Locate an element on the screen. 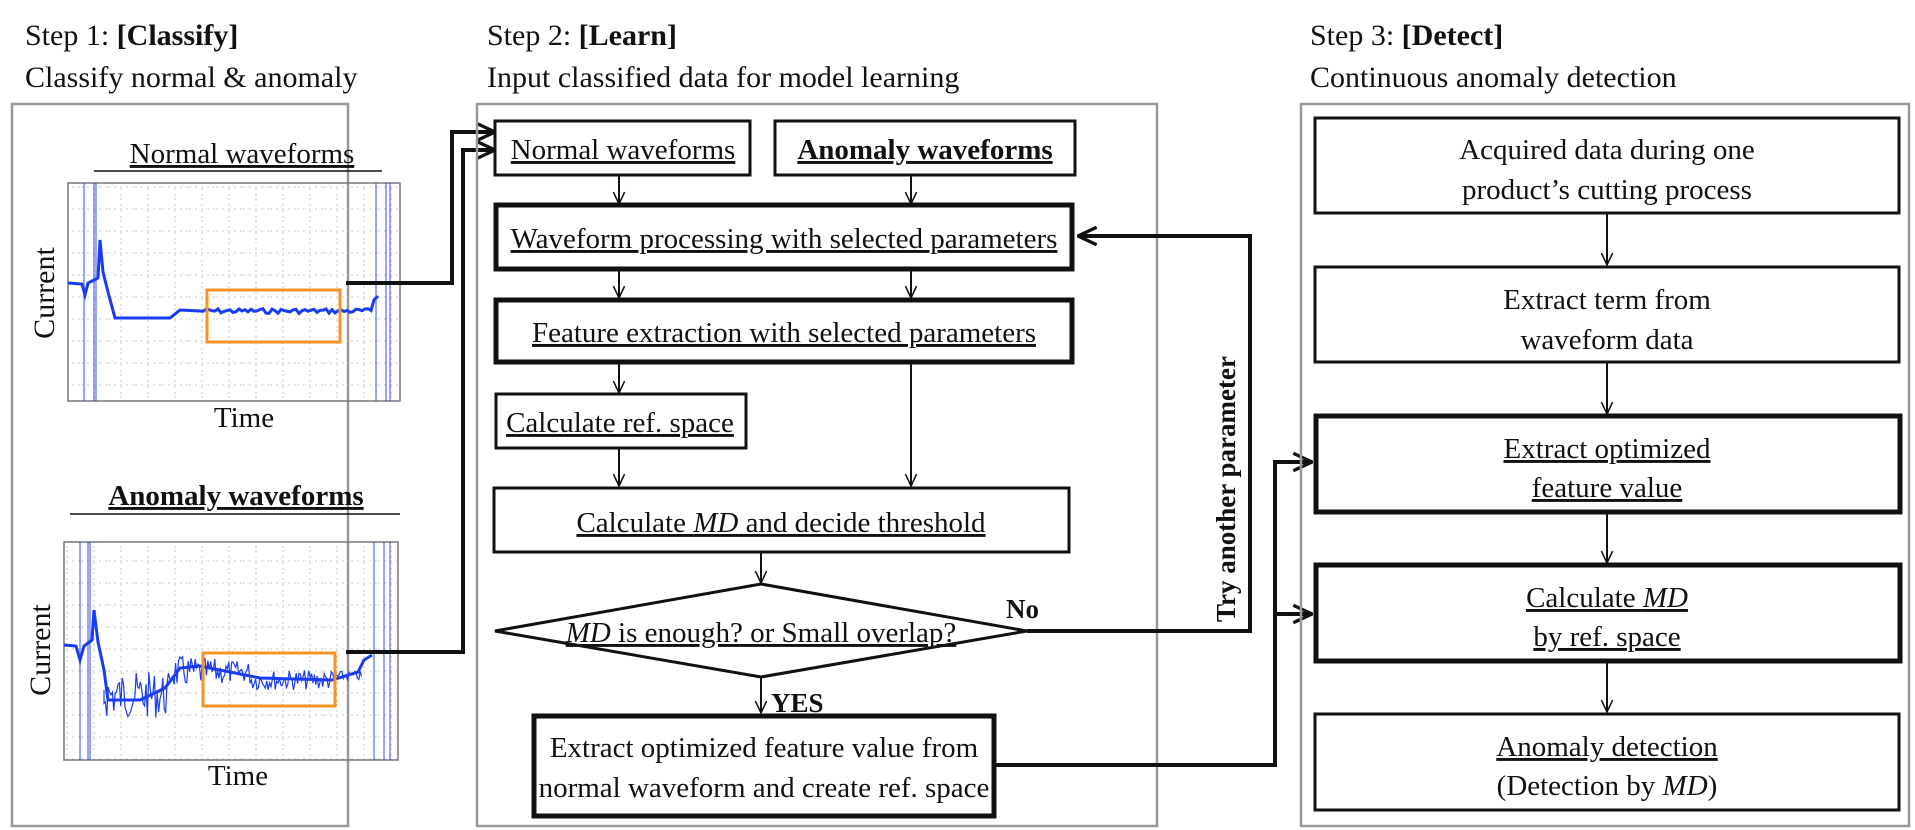  svg-text: Extract optimized is located at coordinates (1607, 449).